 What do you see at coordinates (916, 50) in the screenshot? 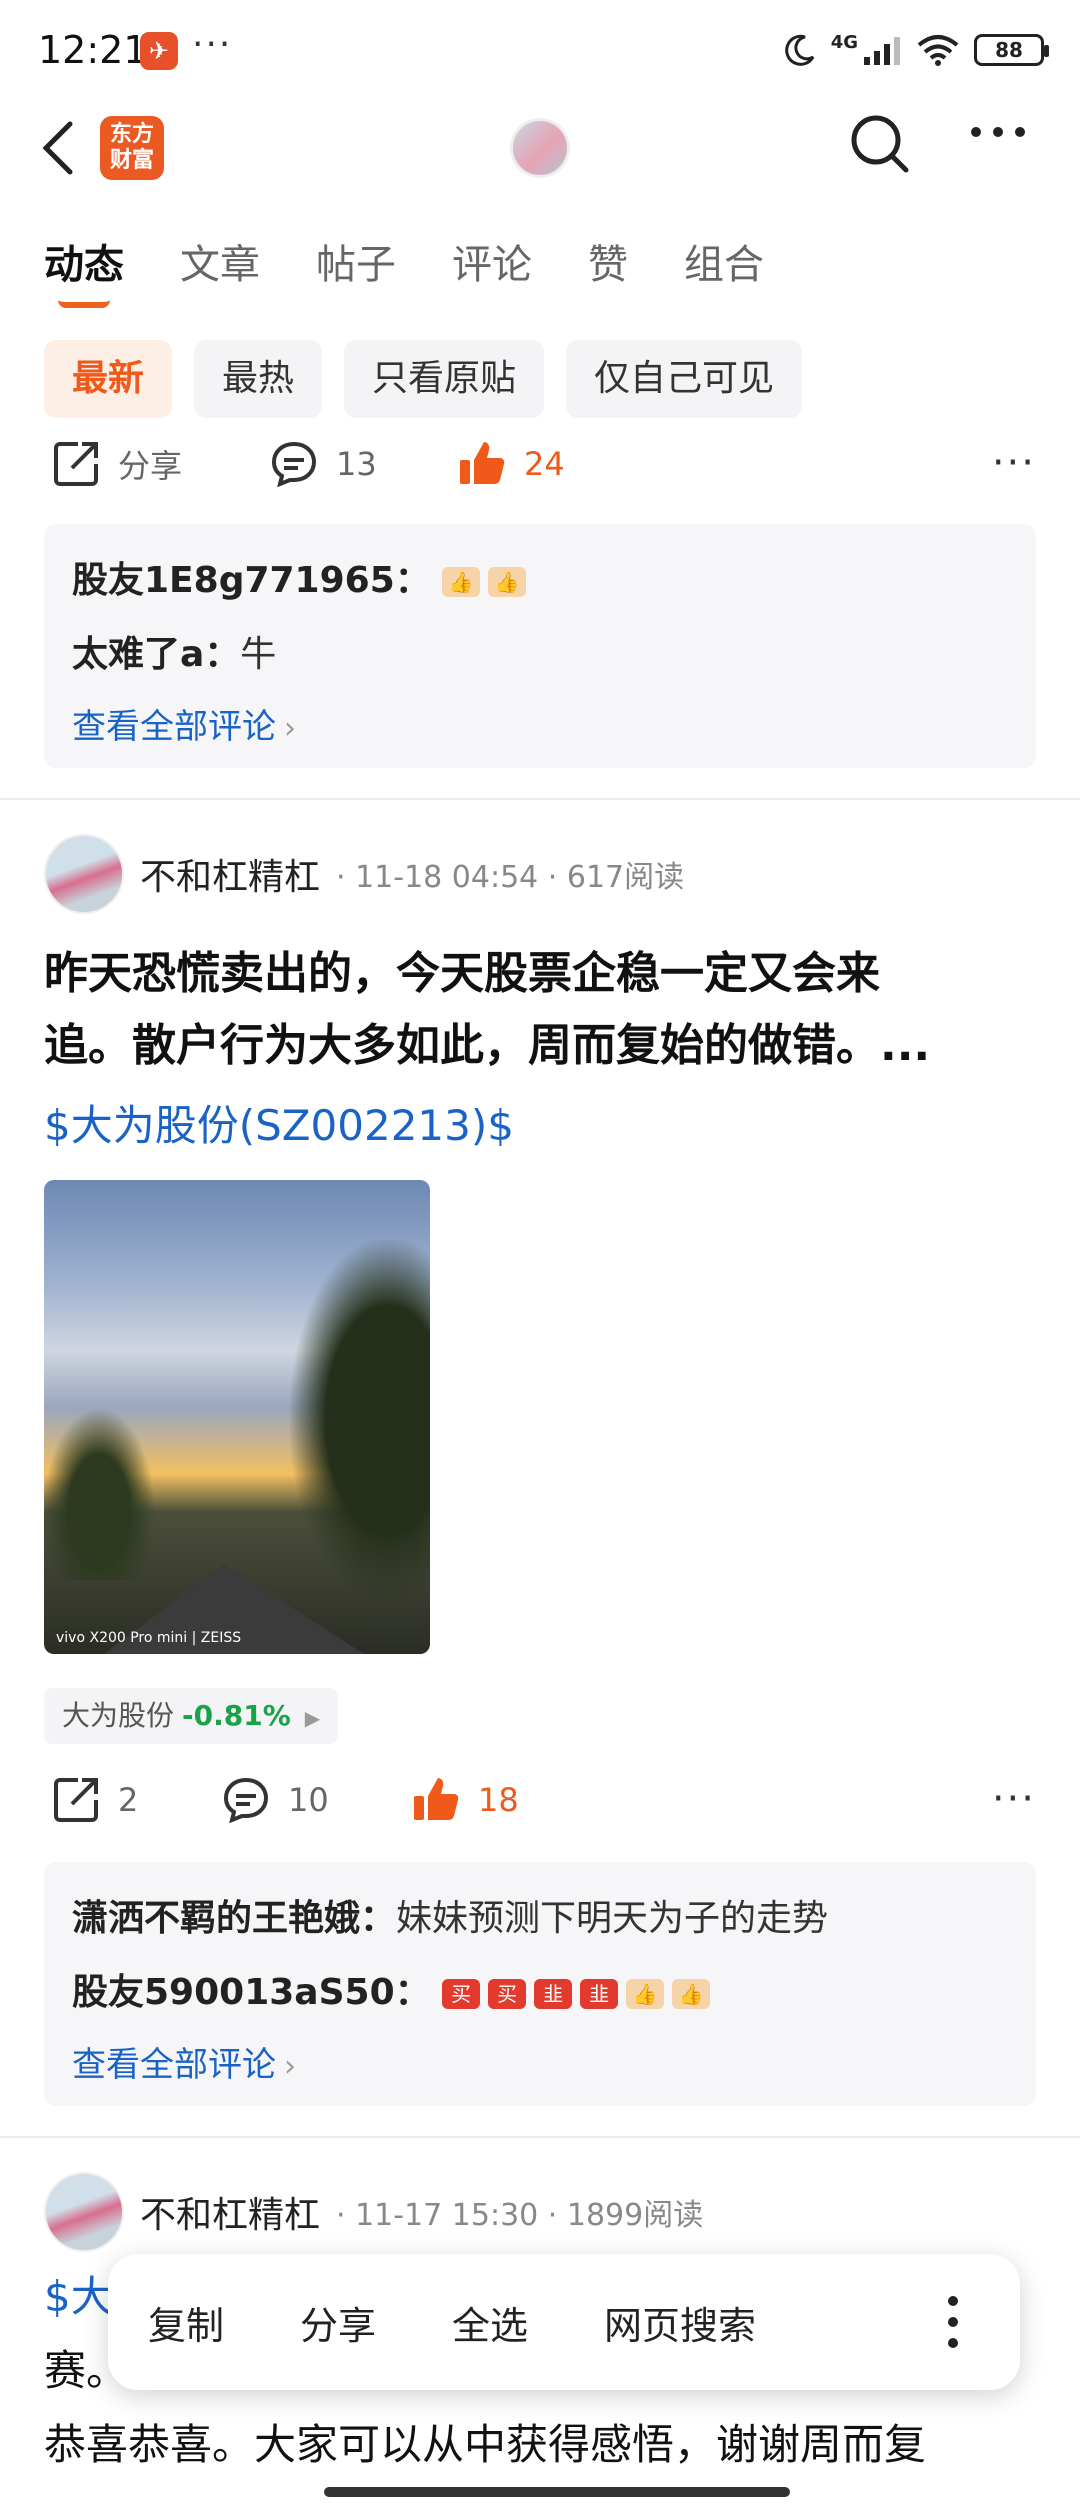
I see `status-icons: 4G 88` at bounding box center [916, 50].